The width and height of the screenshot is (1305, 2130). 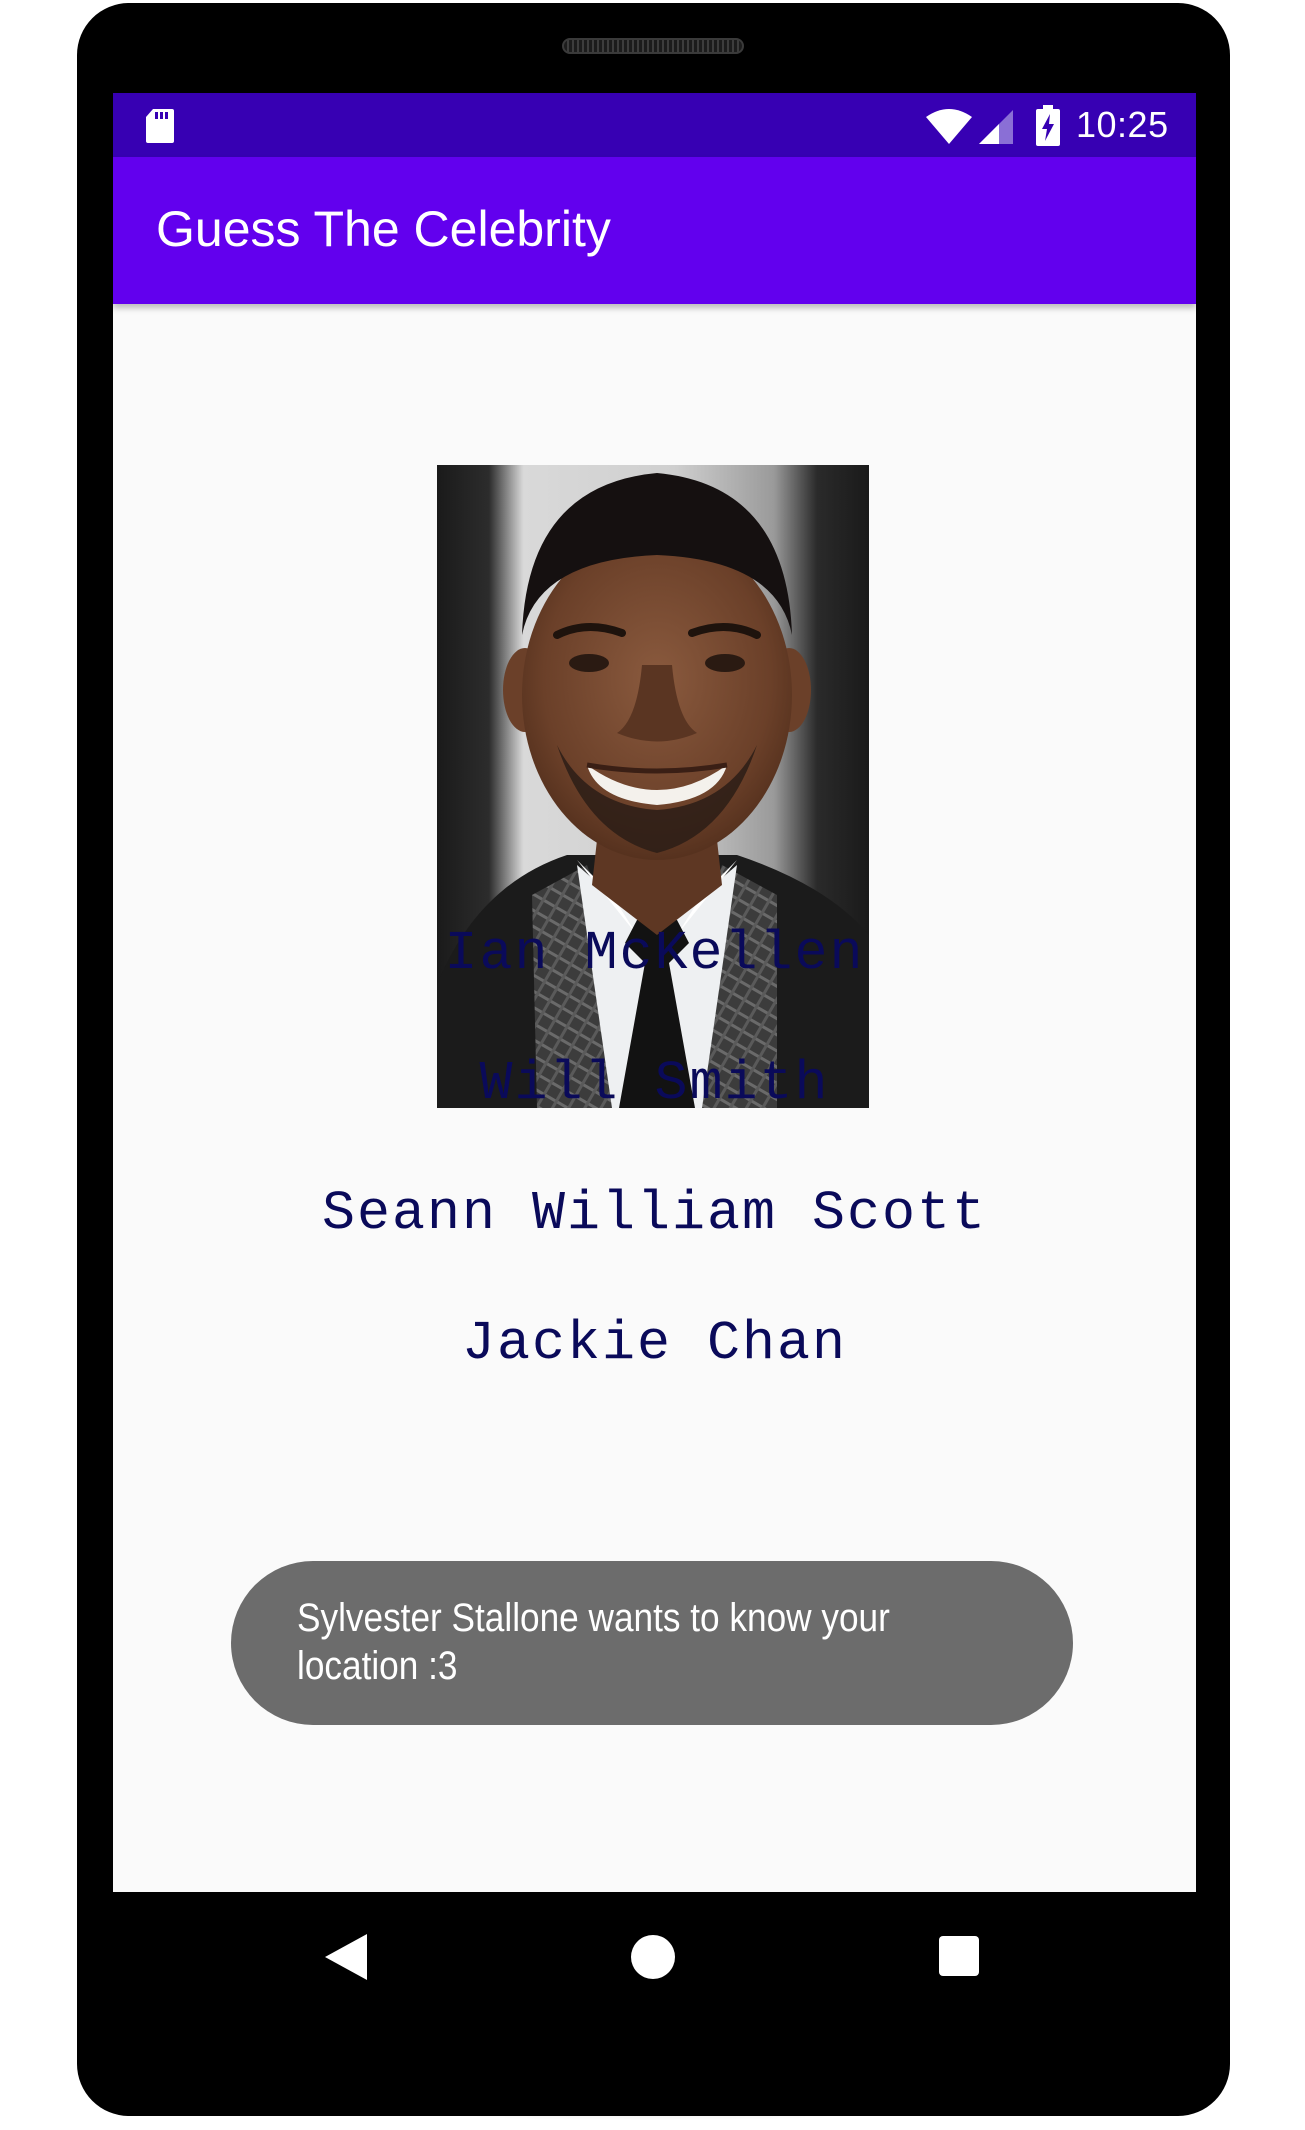 What do you see at coordinates (654, 230) in the screenshot?
I see `app-bar: Guess The Celebrity` at bounding box center [654, 230].